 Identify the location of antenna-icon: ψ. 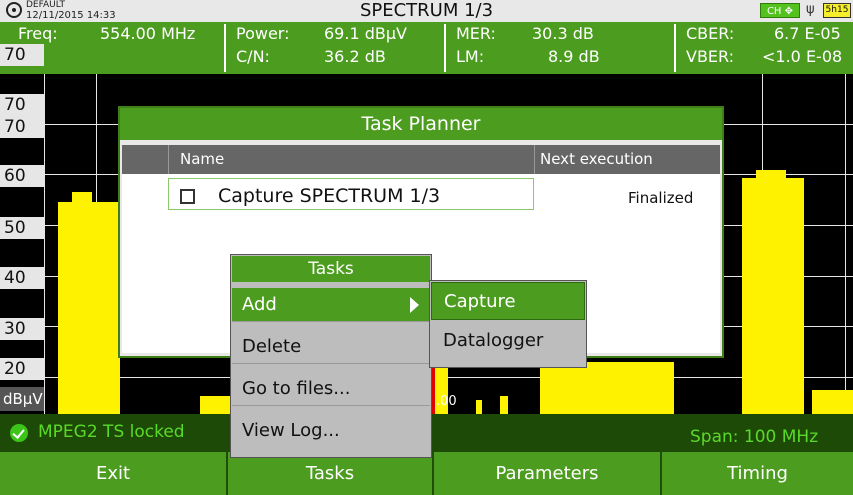
(810, 9).